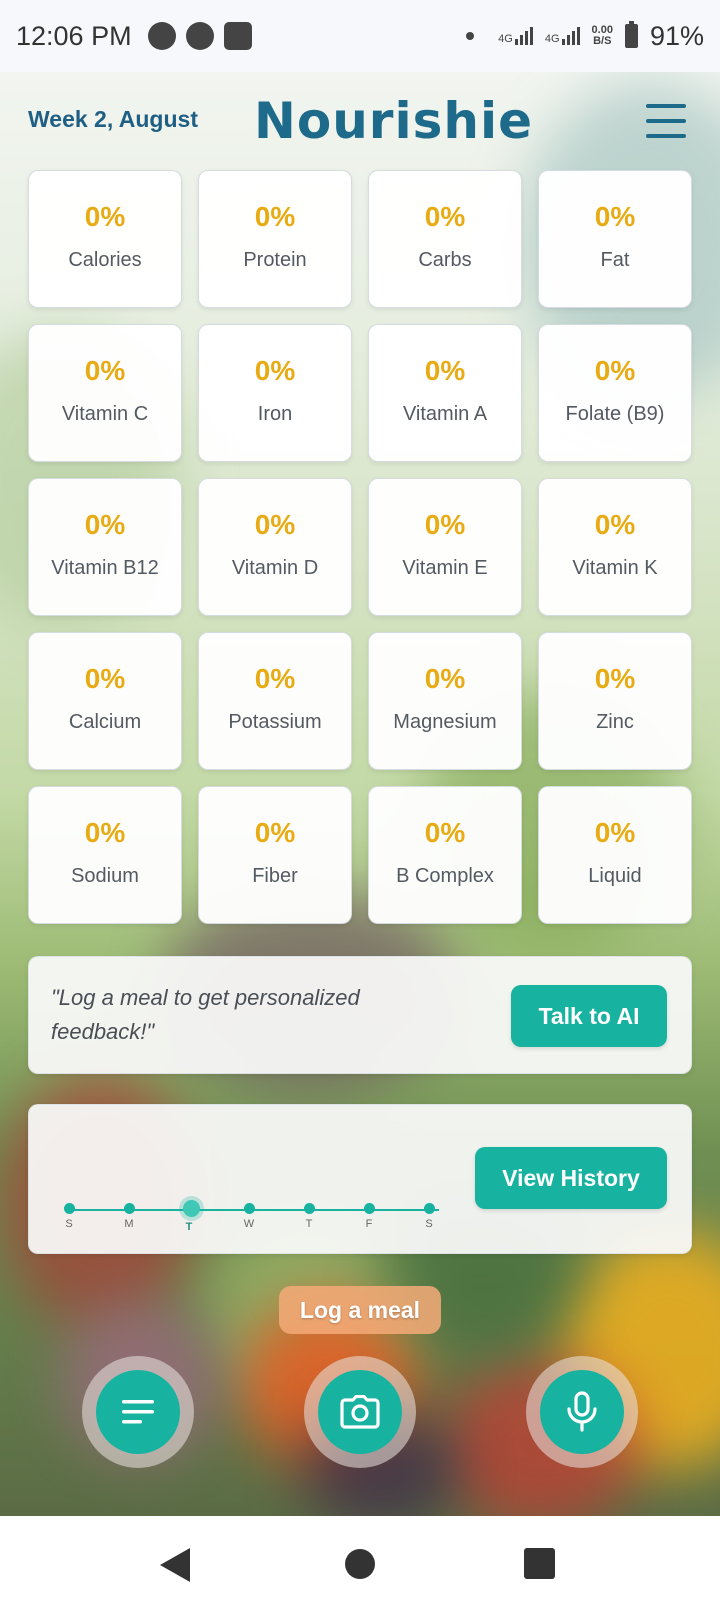 Image resolution: width=720 pixels, height=1612 pixels. Describe the element at coordinates (676, 35) in the screenshot. I see `battery-level: 91%` at that location.